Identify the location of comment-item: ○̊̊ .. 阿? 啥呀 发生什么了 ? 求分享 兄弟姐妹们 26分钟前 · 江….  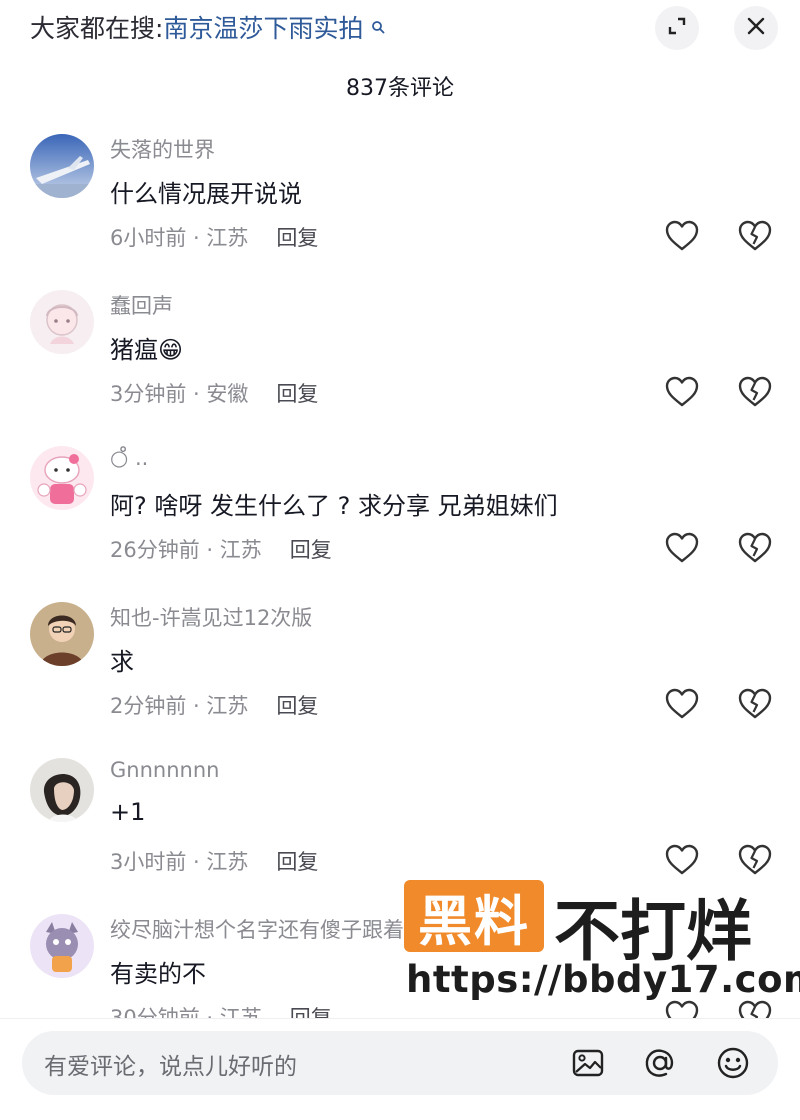
(400, 508).